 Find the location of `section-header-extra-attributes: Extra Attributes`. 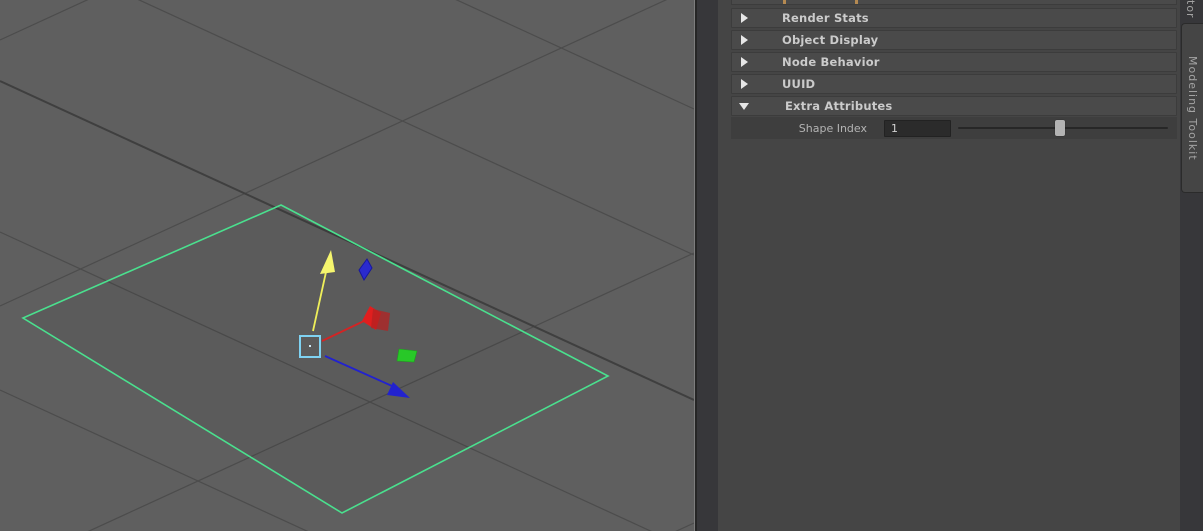

section-header-extra-attributes: Extra Attributes is located at coordinates (954, 106).